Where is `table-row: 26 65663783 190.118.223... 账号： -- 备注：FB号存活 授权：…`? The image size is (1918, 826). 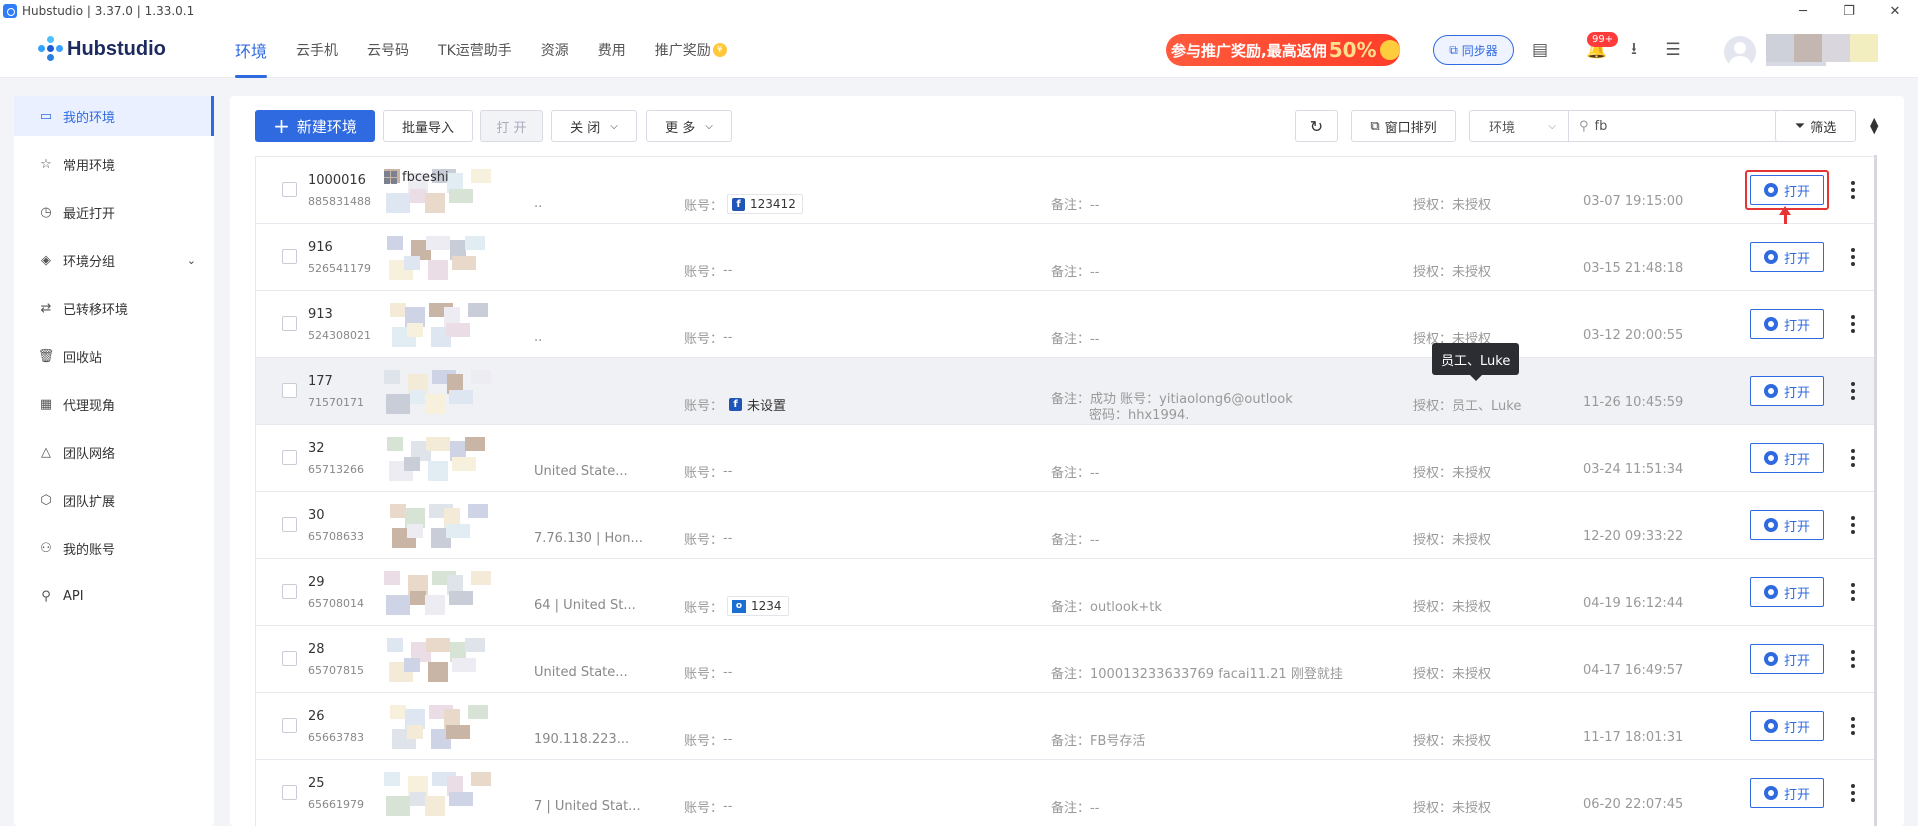
table-row: 26 65663783 190.118.223... 账号： -- 备注：FB号存活 授权：… is located at coordinates (1065, 726).